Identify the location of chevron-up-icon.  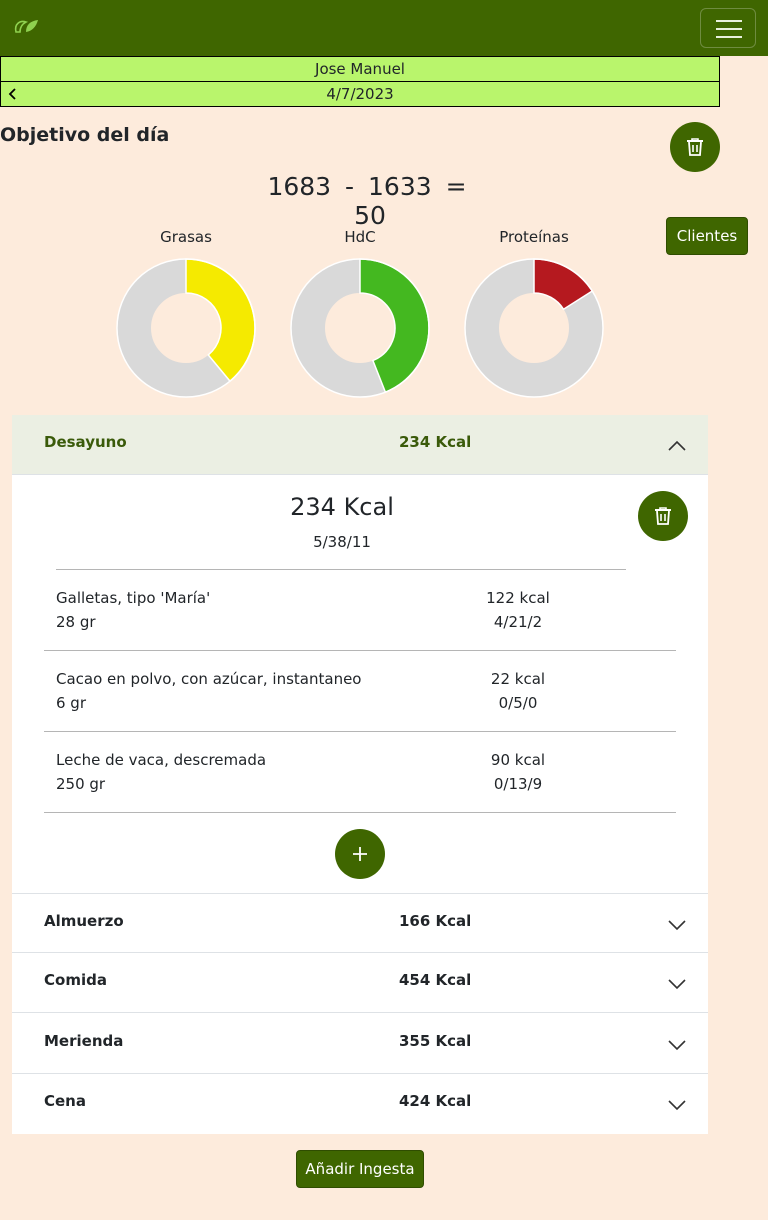
(677, 445).